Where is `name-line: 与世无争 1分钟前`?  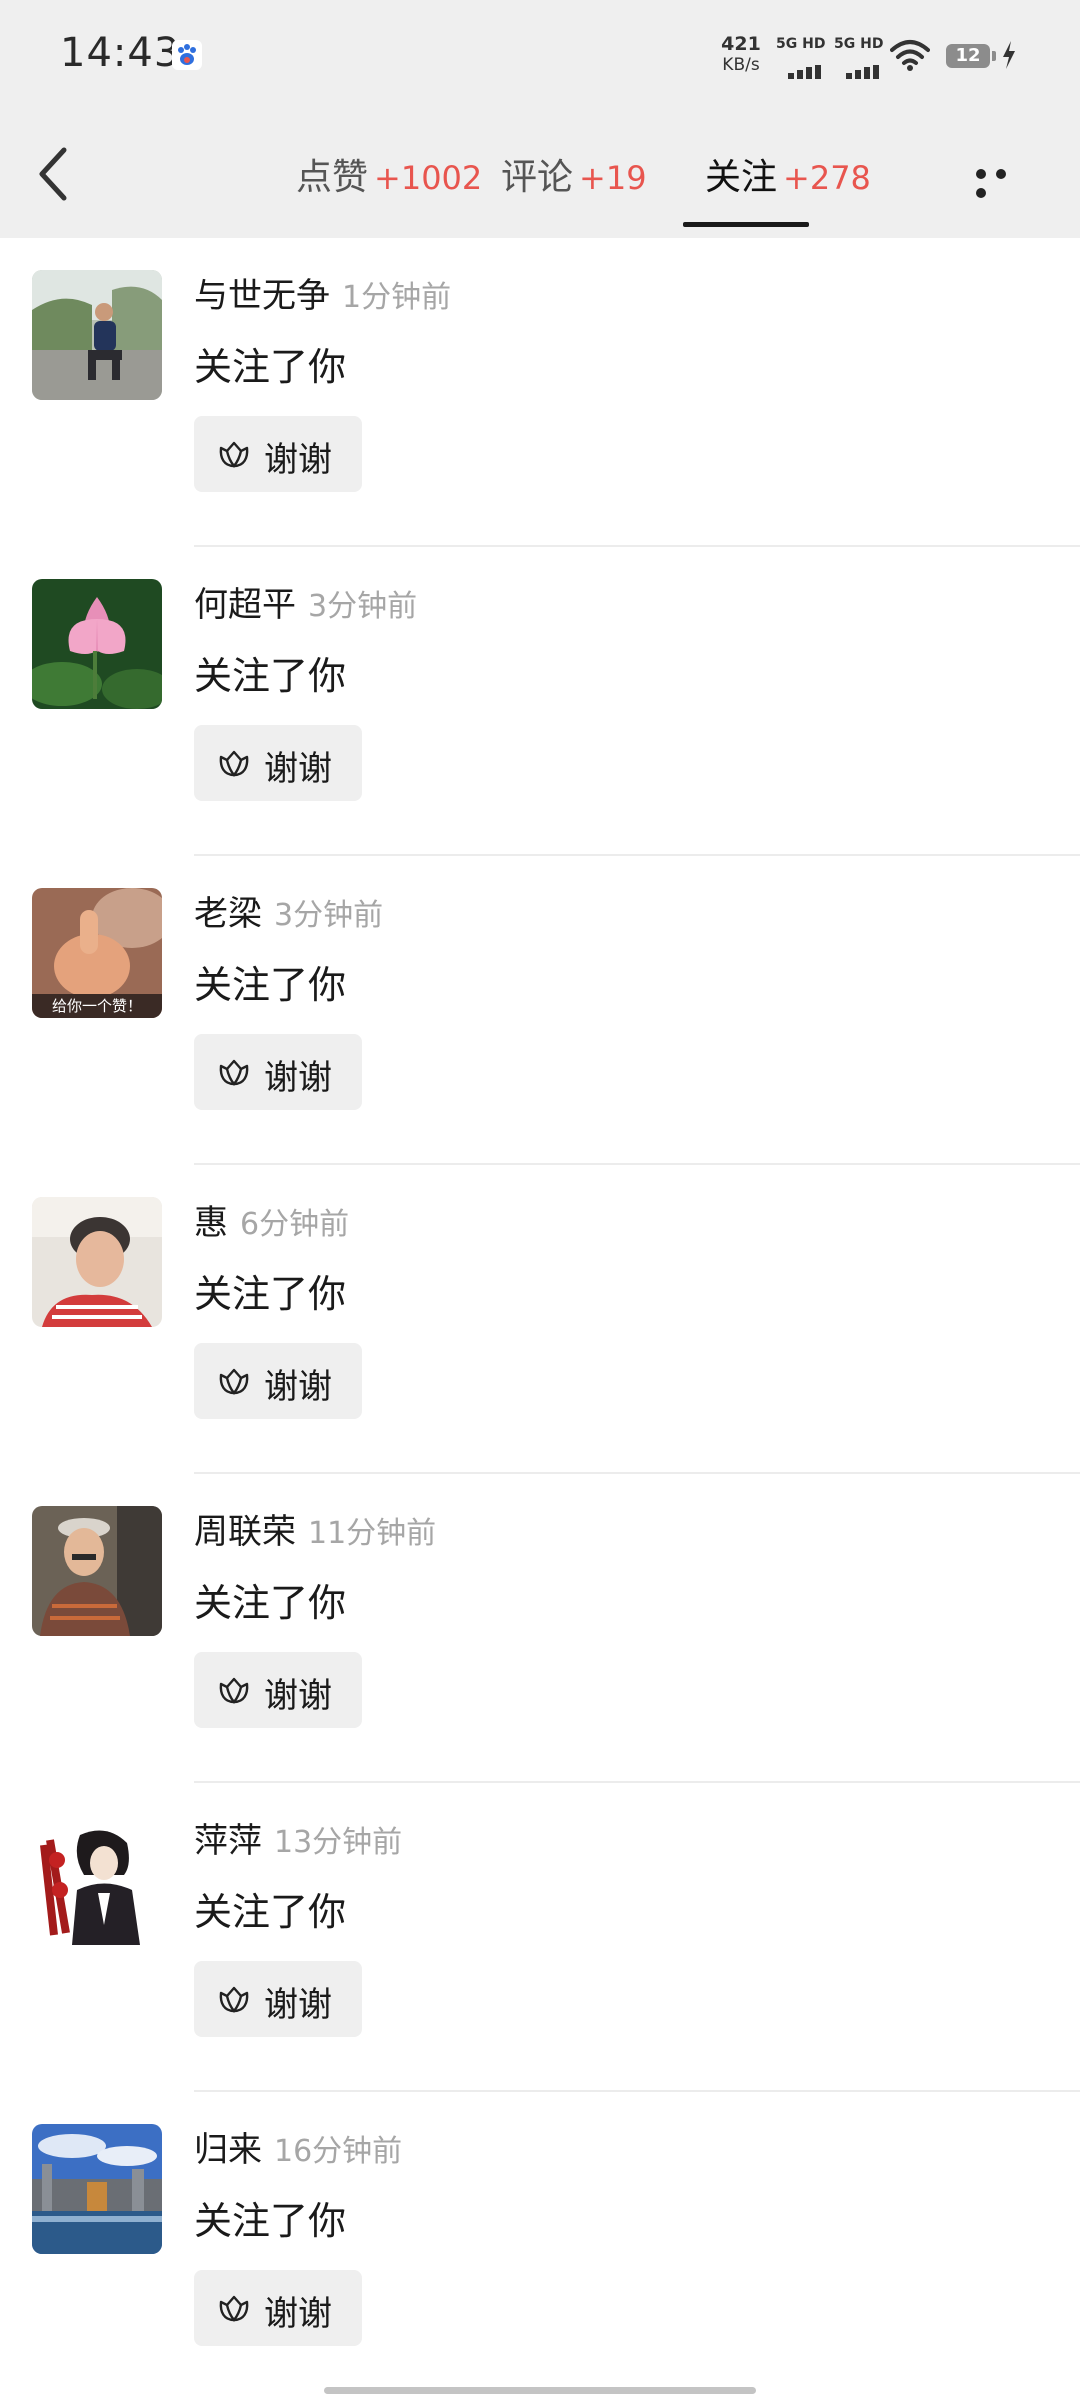
name-line: 与世无争 1分钟前 is located at coordinates (322, 292).